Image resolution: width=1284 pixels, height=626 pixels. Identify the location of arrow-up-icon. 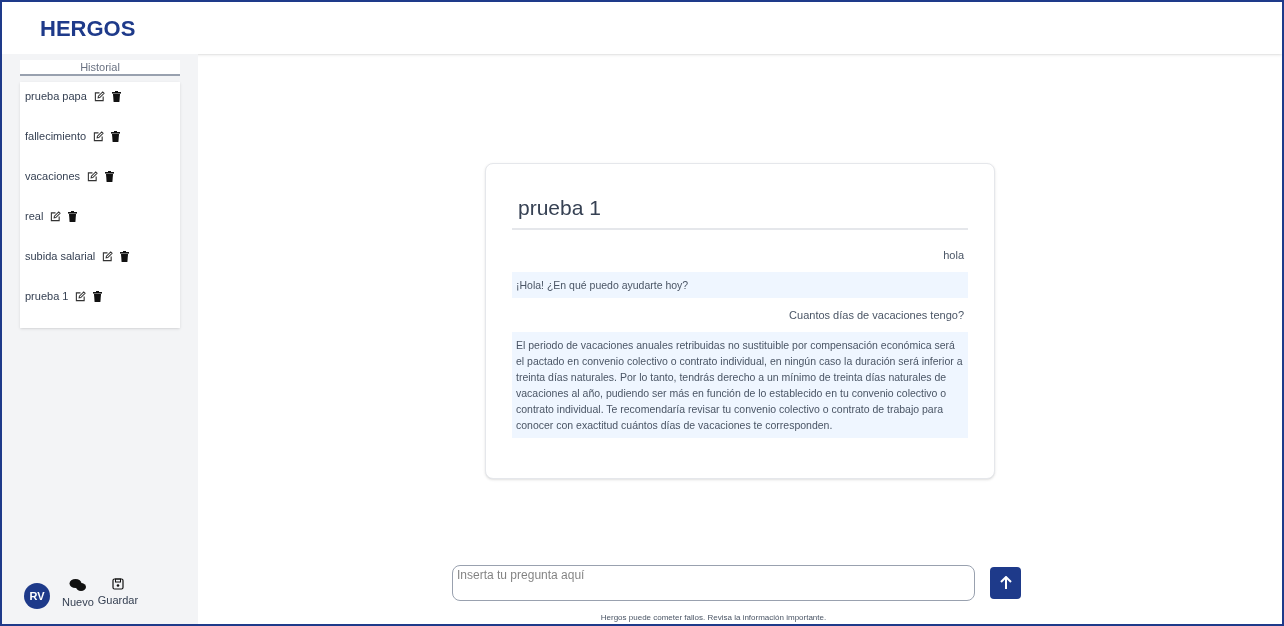
(1005, 583).